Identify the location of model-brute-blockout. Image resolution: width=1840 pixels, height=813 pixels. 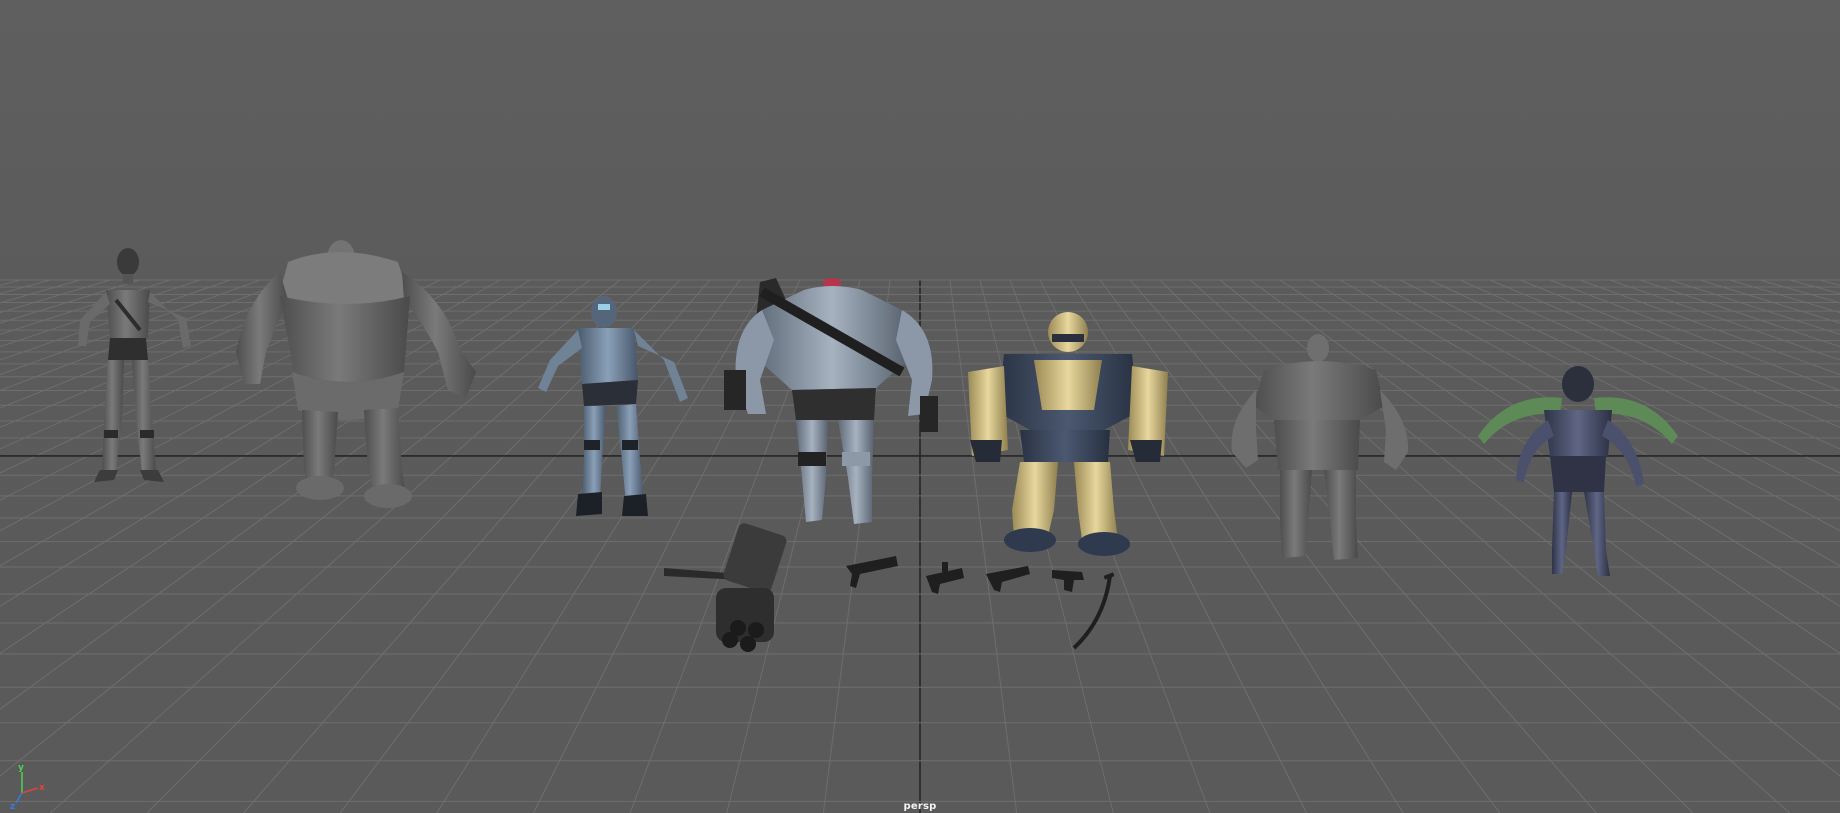
(1320, 447).